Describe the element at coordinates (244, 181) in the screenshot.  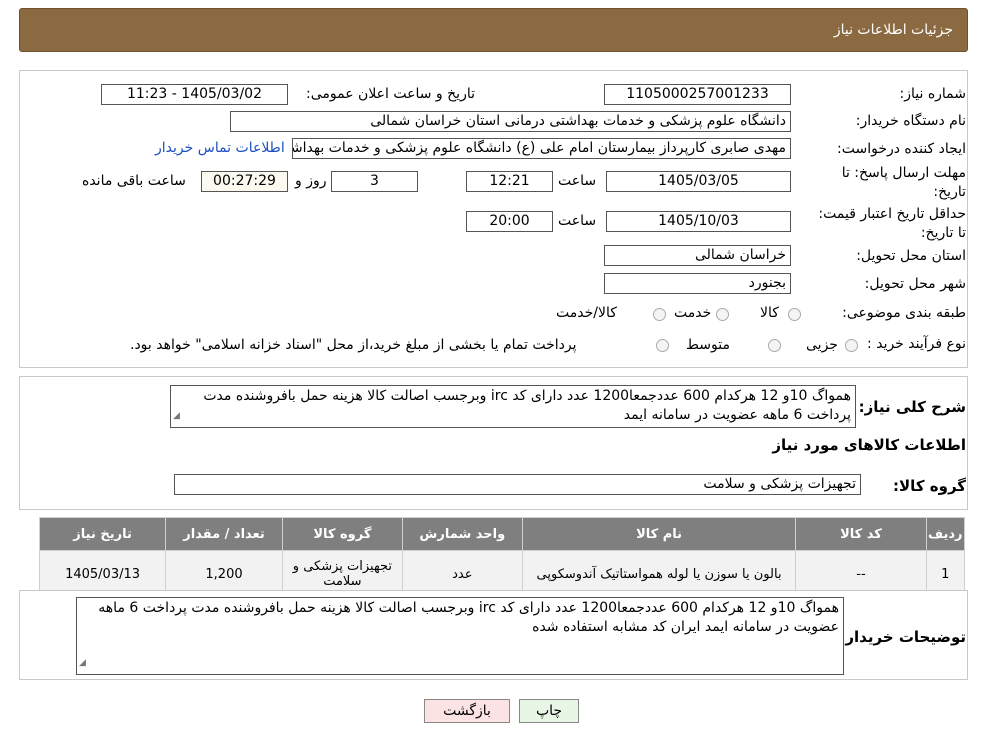
I see `remaining-time-field: 00:27:29` at that location.